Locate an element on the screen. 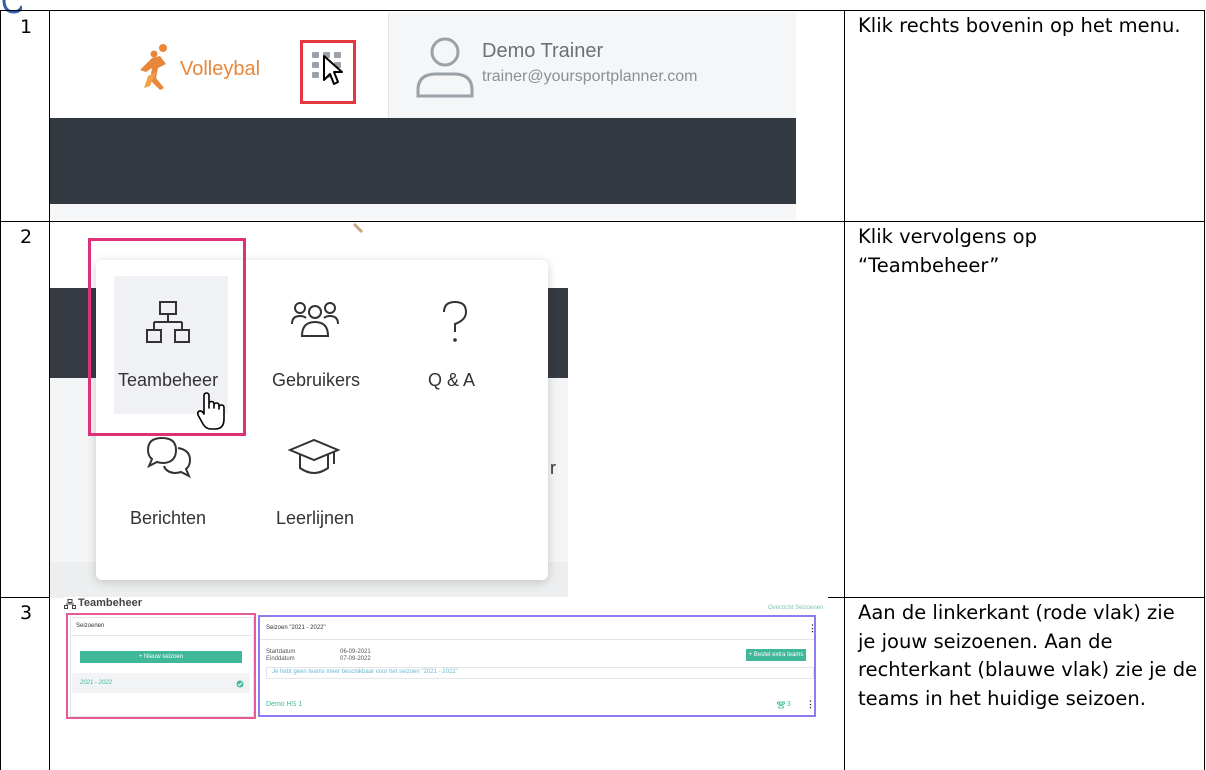 The width and height of the screenshot is (1206, 770). step-instruction: Klik rechts bovenin op het menu. is located at coordinates (1019, 25).